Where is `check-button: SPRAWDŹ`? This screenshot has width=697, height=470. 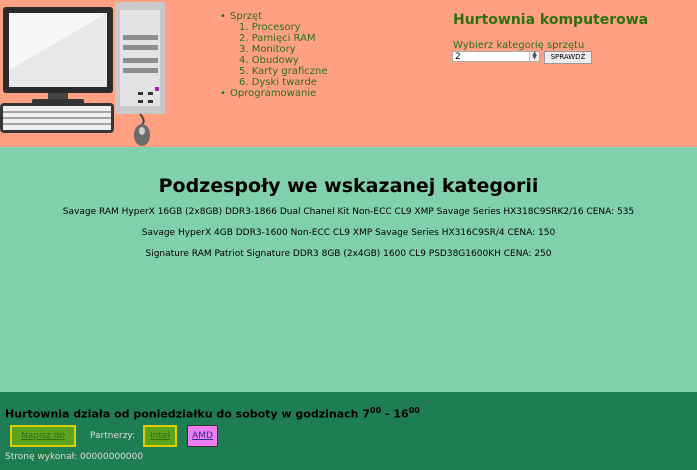 check-button: SPRAWDŹ is located at coordinates (568, 57).